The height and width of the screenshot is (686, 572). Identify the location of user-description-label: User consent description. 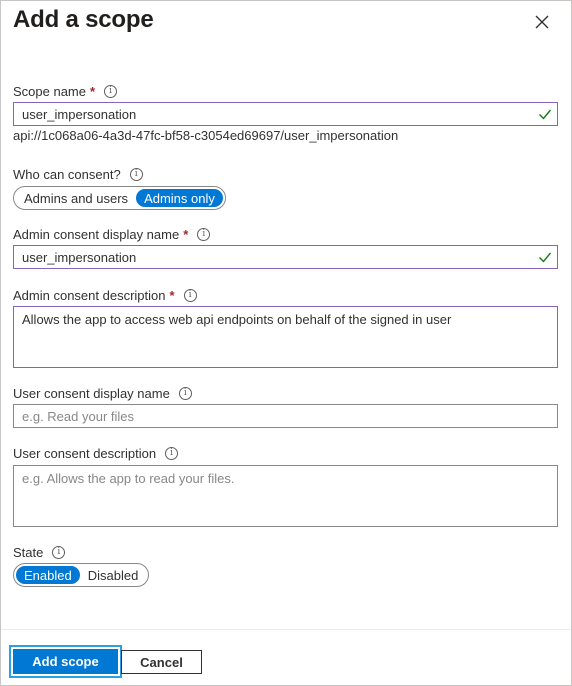
(85, 453).